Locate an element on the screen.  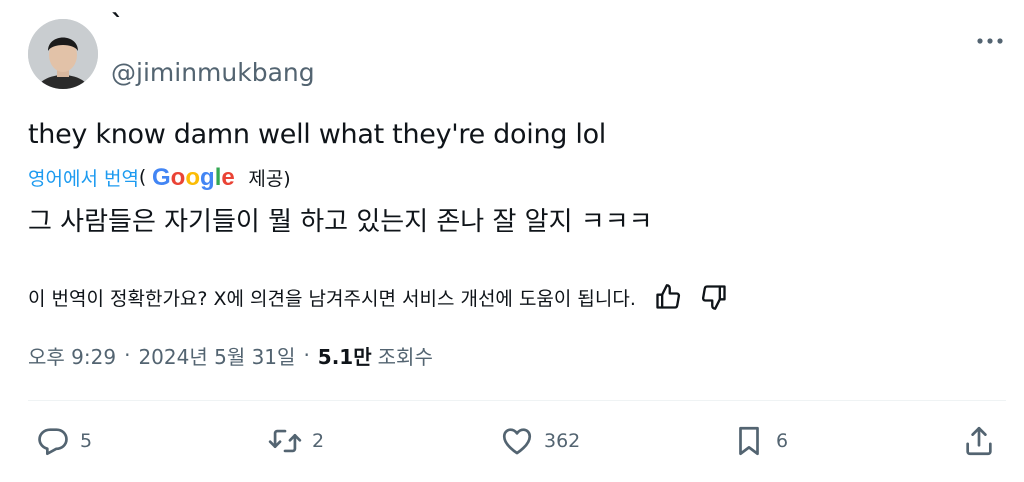
bookmark-button: 6 is located at coordinates (760, 441).